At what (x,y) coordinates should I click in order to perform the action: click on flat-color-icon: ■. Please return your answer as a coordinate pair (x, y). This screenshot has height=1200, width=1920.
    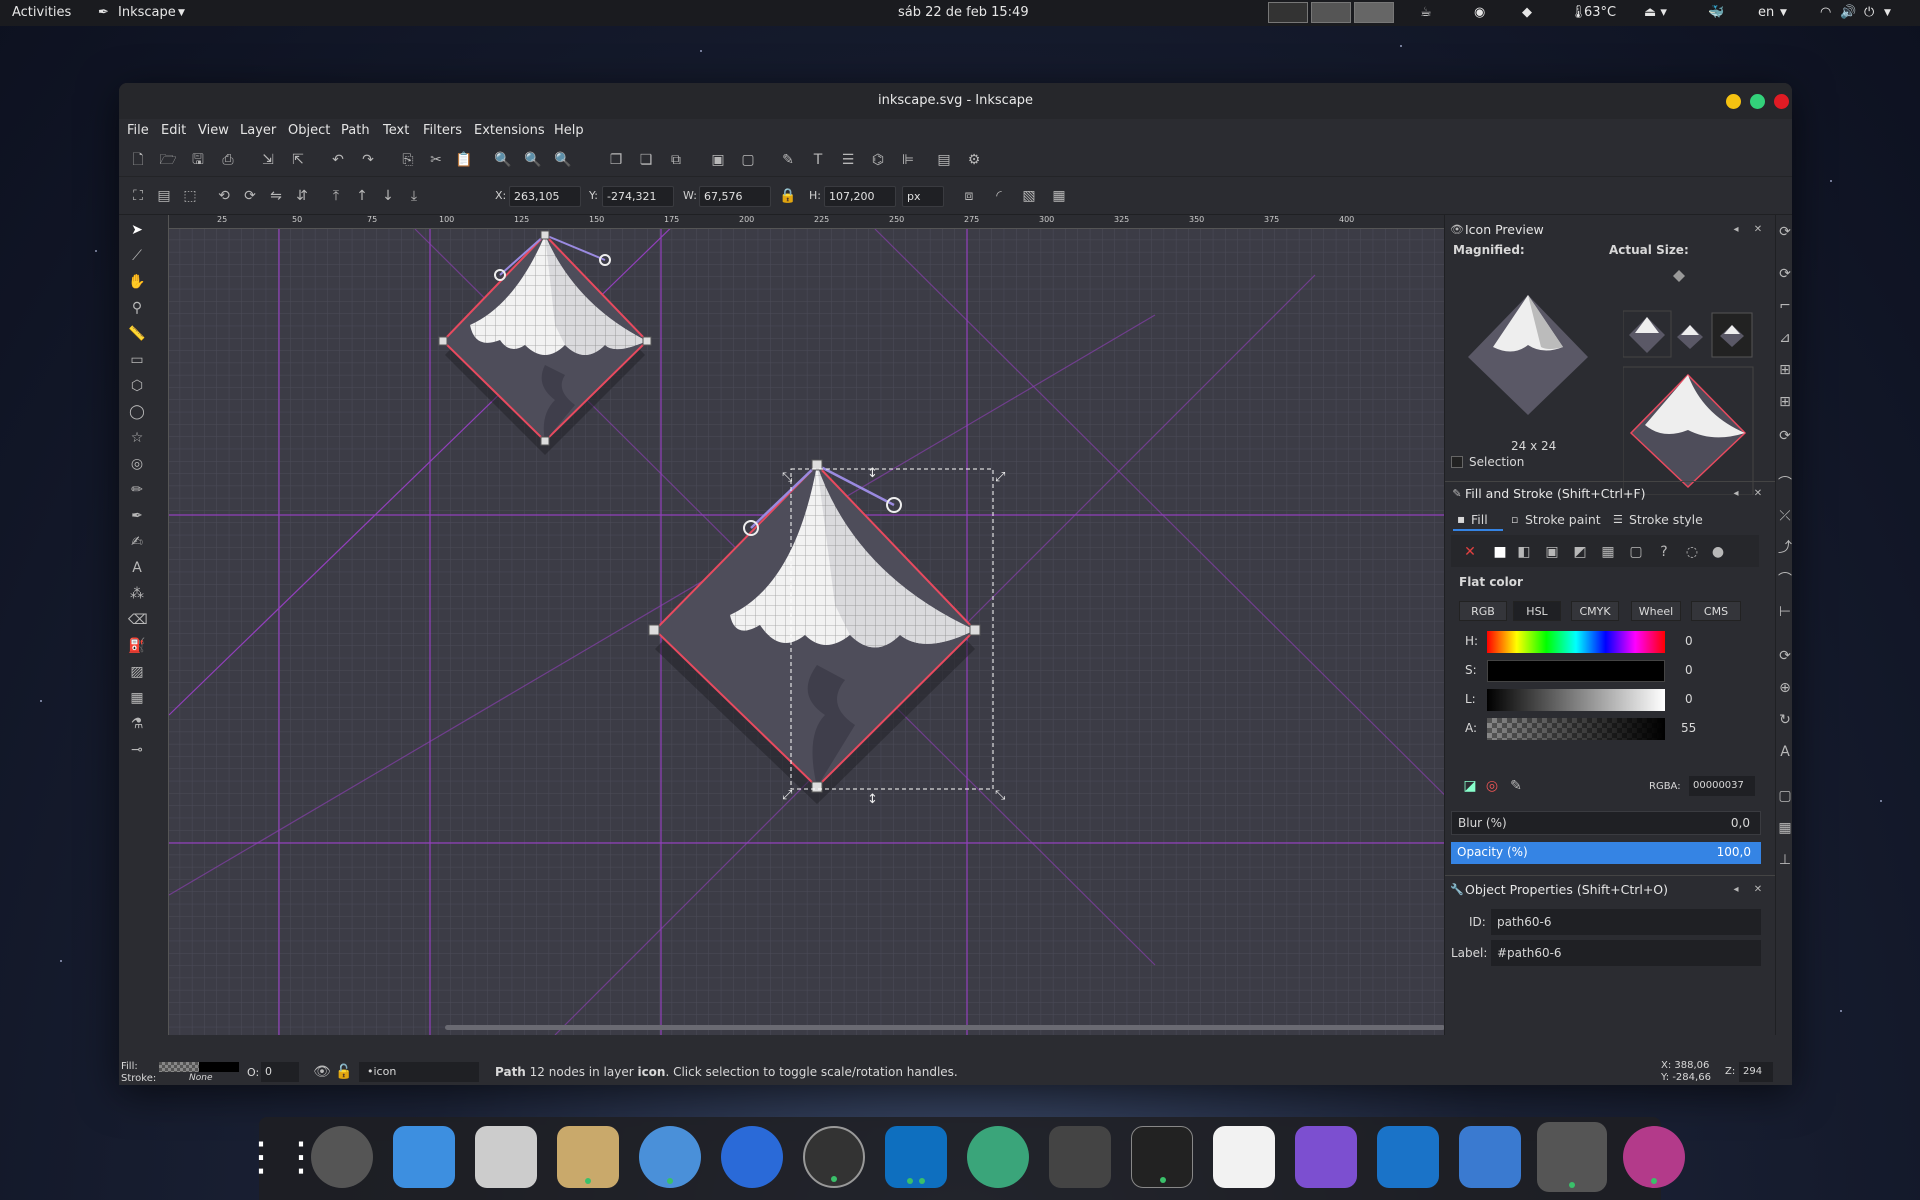
    Looking at the image, I should click on (1500, 552).